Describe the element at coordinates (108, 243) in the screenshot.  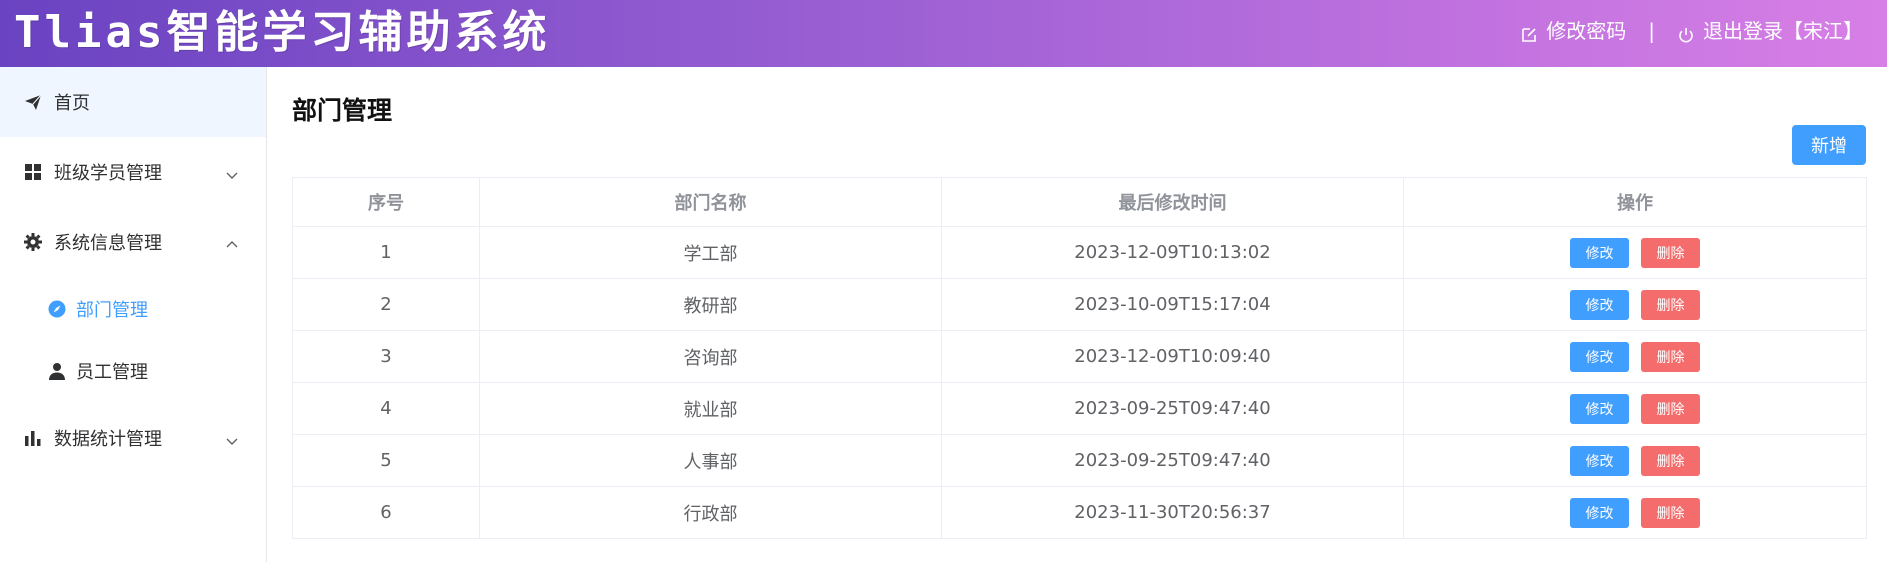
I see `sidebar-item-label: 系统信息管理` at that location.